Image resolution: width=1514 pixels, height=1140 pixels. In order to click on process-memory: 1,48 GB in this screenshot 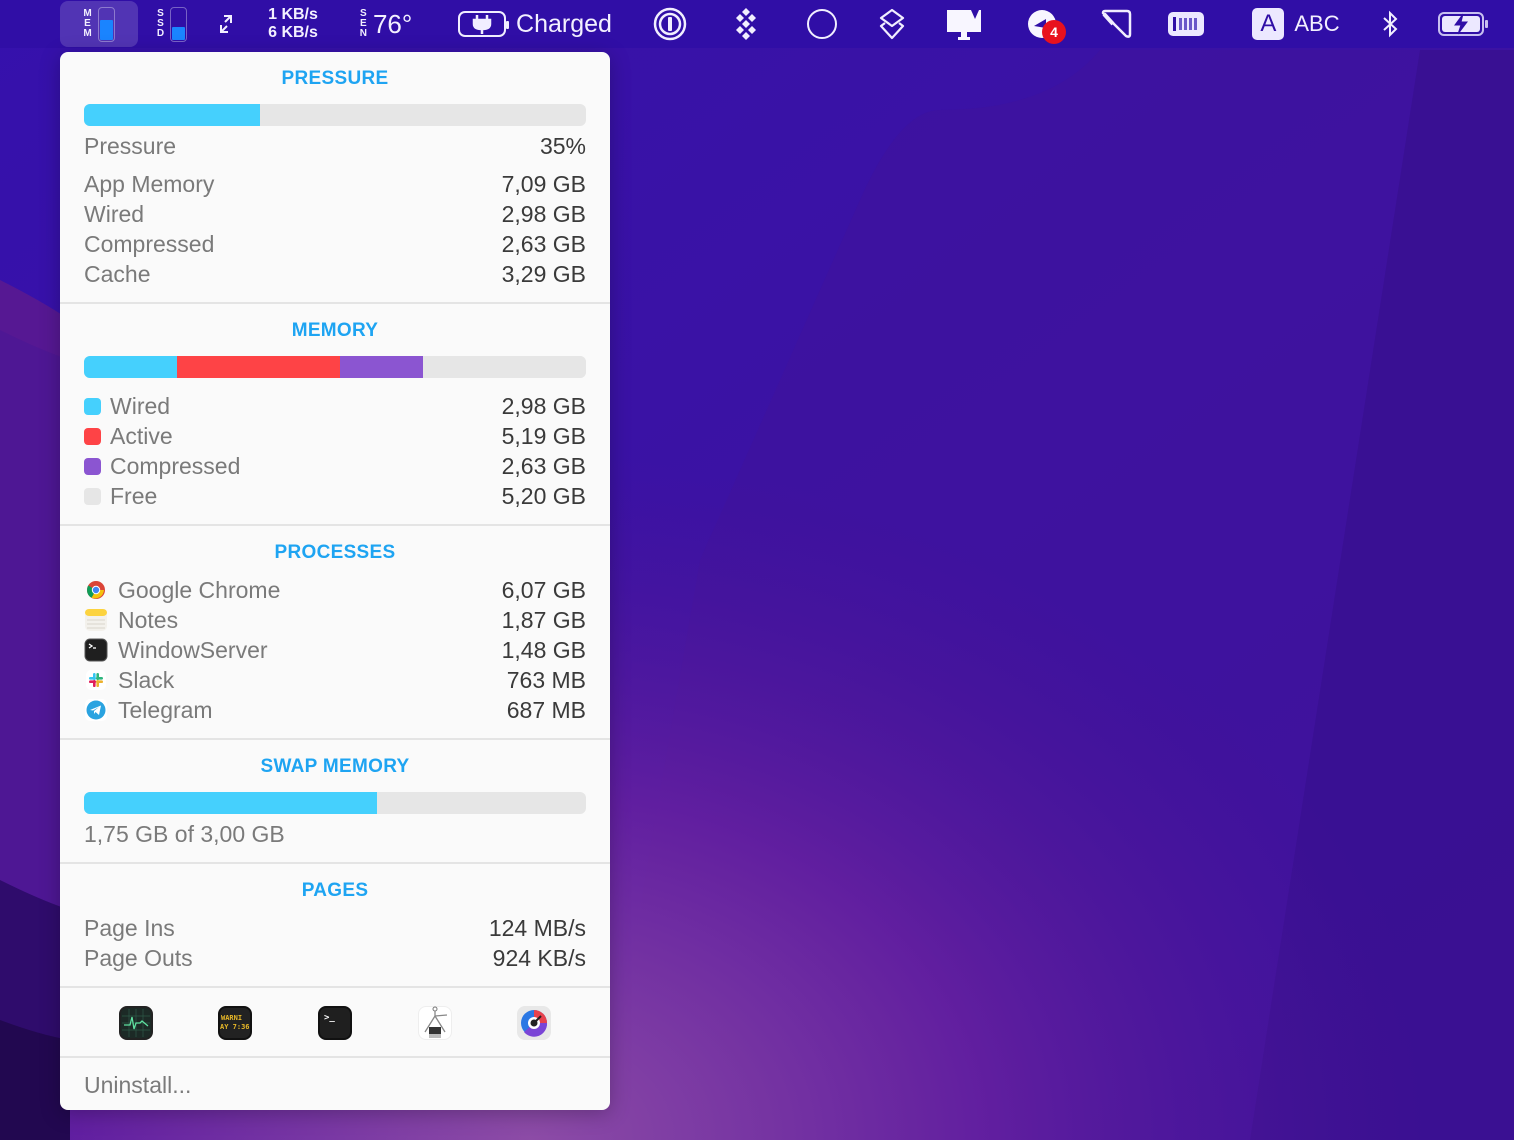, I will do `click(543, 649)`.